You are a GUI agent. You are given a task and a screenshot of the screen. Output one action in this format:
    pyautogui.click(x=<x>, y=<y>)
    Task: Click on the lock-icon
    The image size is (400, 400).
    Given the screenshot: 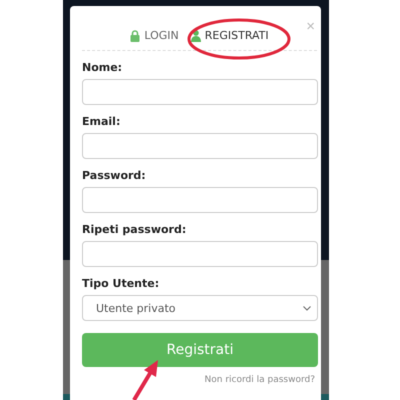 What is the action you would take?
    pyautogui.click(x=135, y=36)
    